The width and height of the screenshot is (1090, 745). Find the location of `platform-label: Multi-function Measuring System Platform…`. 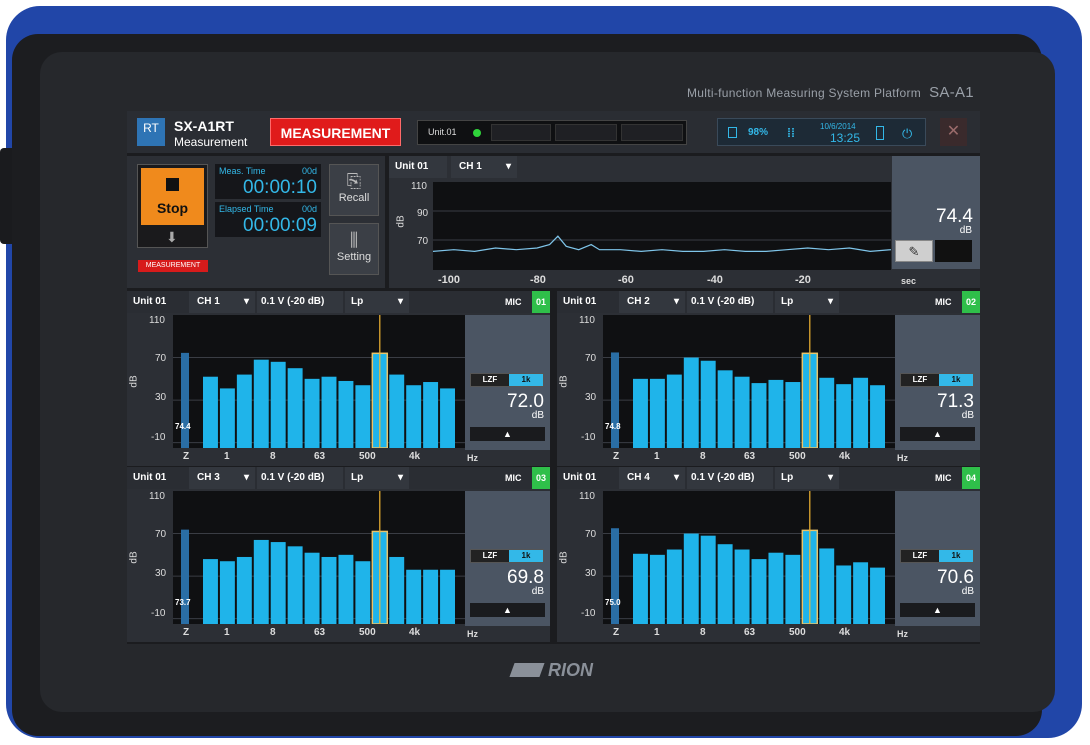

platform-label: Multi-function Measuring System Platform… is located at coordinates (830, 92).